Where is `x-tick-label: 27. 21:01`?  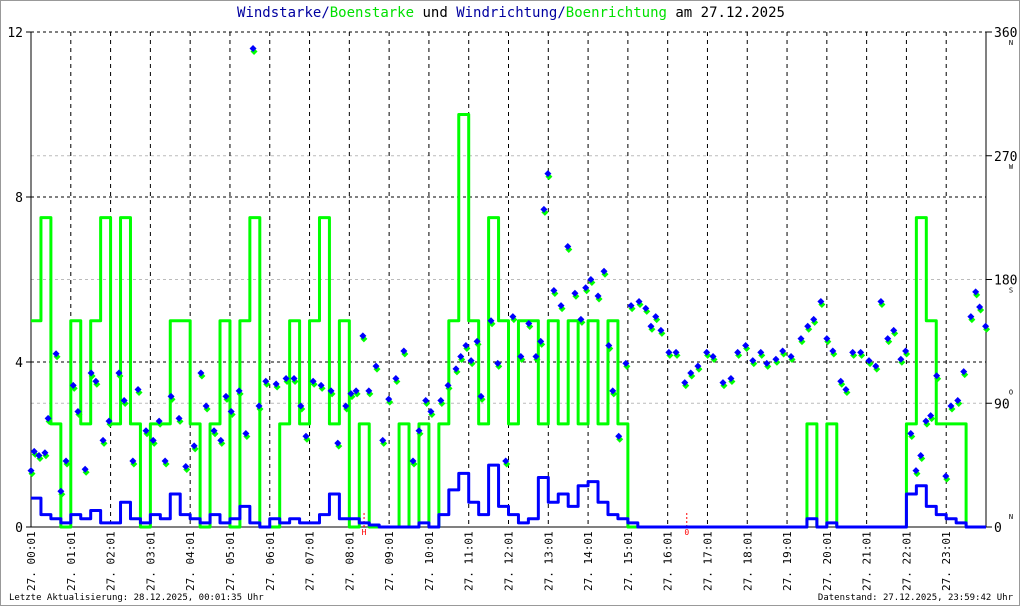
x-tick-label: 27. 21:01 is located at coordinates (867, 561).